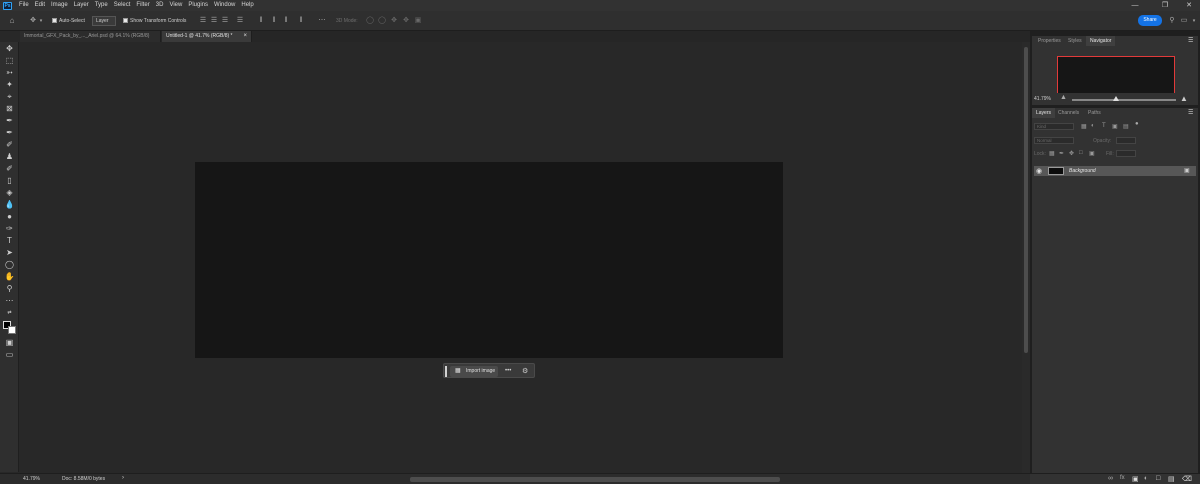  Describe the element at coordinates (1068, 113) in the screenshot. I see `tab-channels: Channels` at that location.